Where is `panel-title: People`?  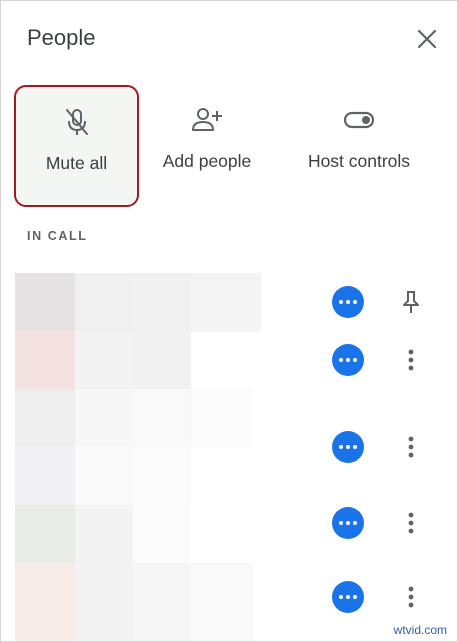 panel-title: People is located at coordinates (61, 37).